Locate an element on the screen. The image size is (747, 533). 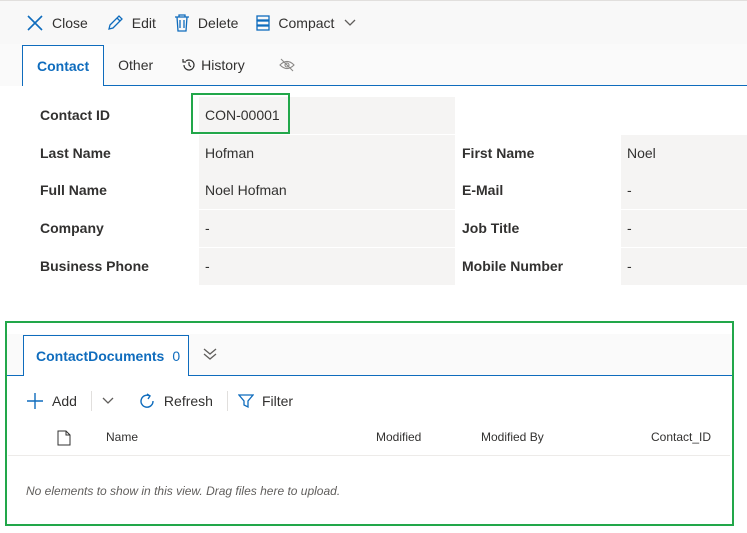
delete-button: Delete is located at coordinates (206, 23).